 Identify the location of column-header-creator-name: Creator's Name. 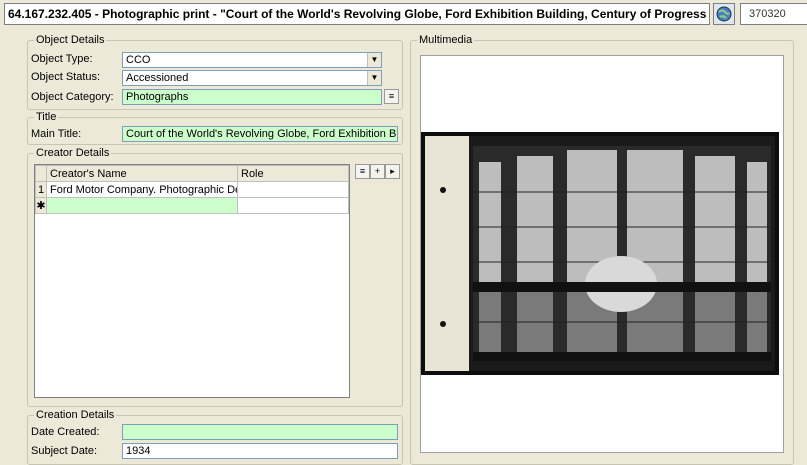
(142, 173).